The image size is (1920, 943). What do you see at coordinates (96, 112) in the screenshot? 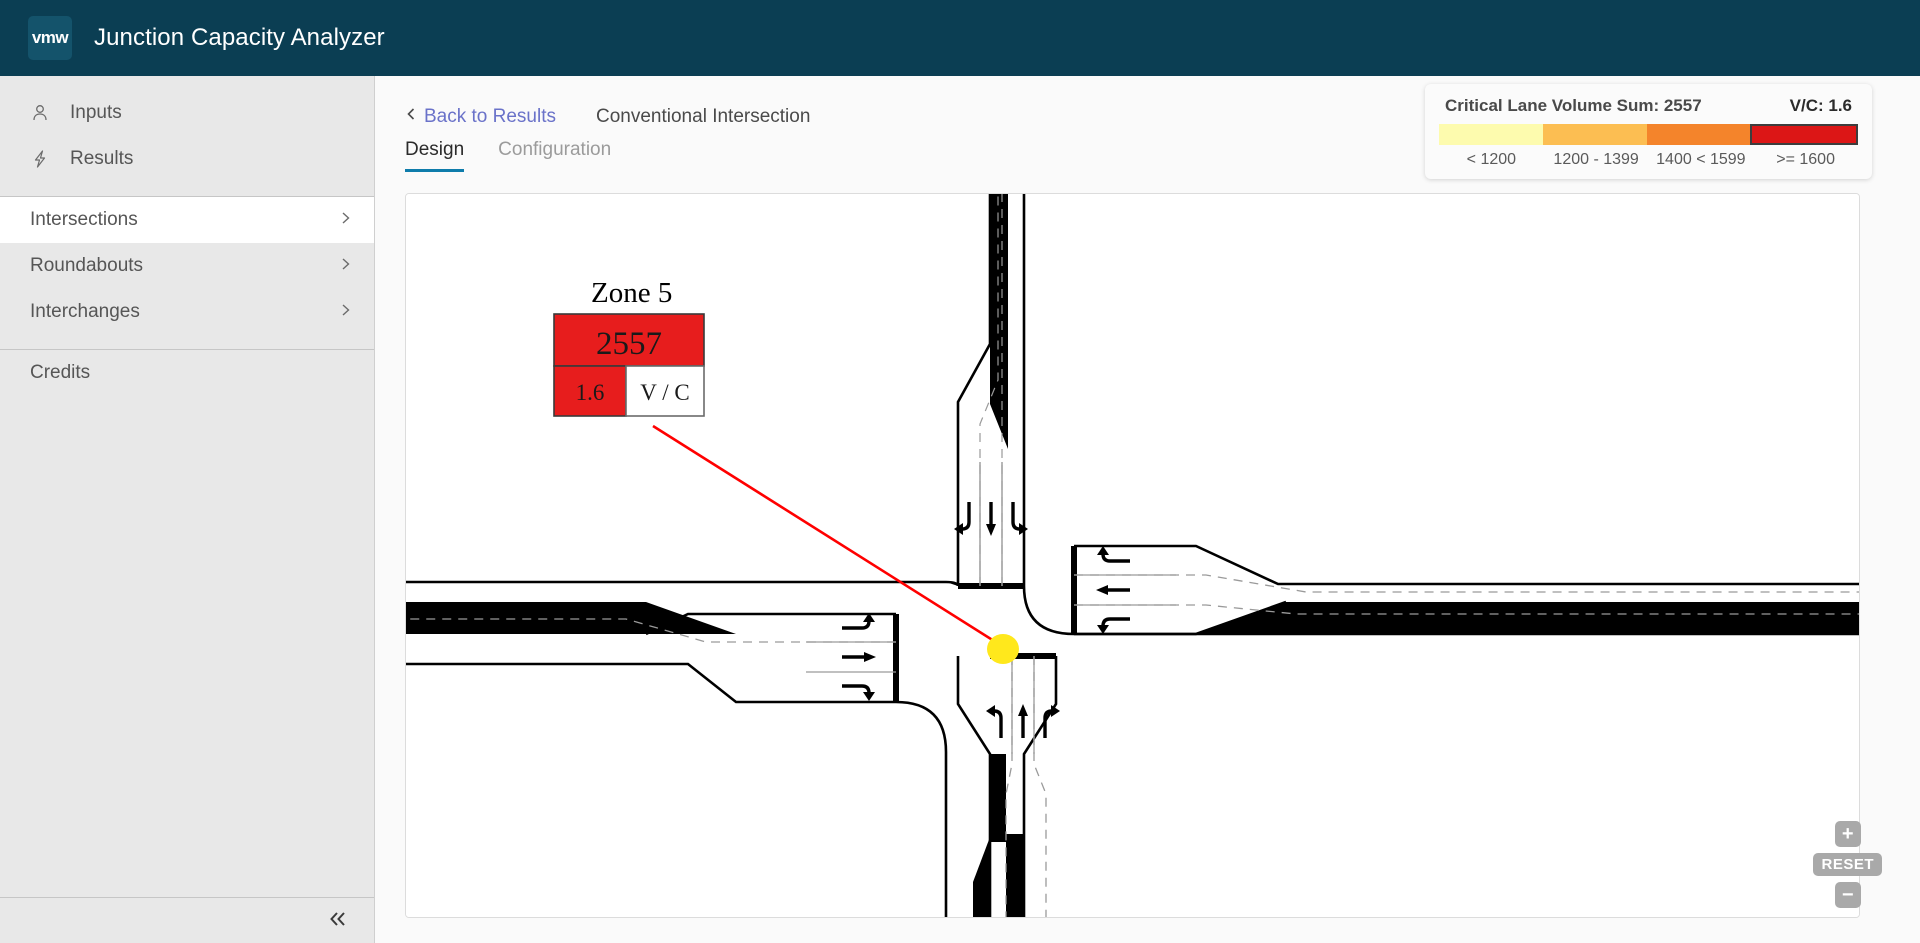
I see `sidebar-item-label: Inputs` at bounding box center [96, 112].